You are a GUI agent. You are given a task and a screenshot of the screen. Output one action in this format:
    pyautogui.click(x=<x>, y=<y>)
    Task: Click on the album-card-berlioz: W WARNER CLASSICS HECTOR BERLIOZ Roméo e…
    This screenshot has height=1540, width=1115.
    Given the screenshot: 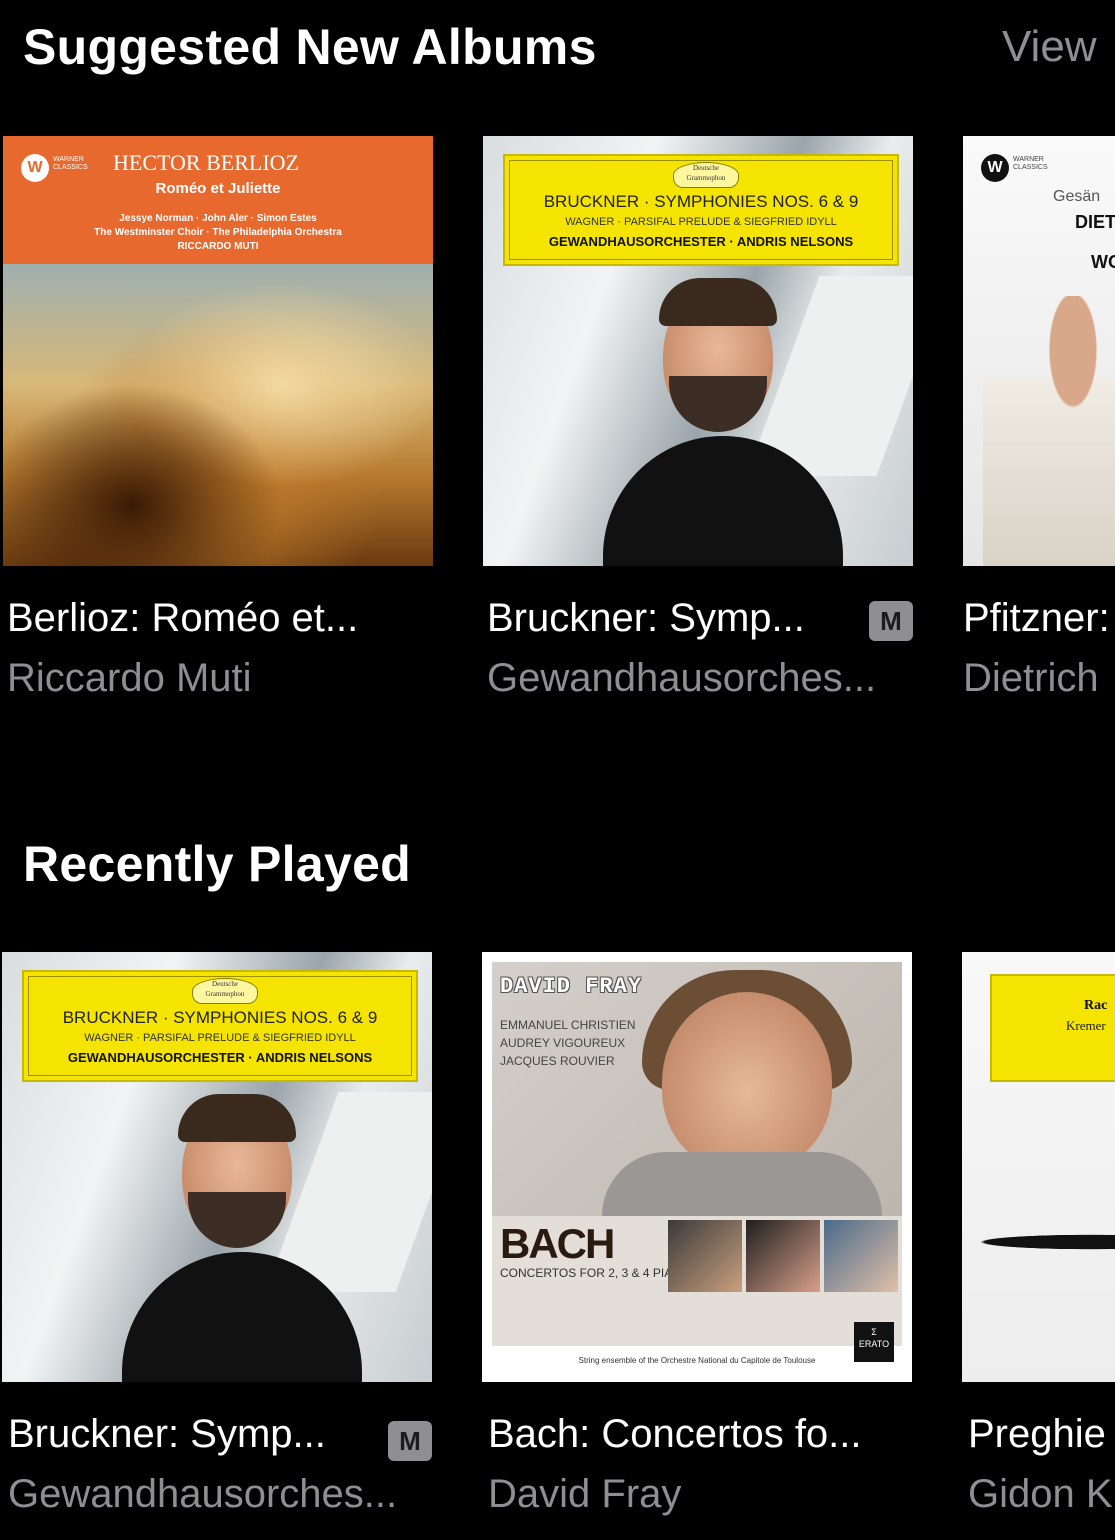 What is the action you would take?
    pyautogui.click(x=219, y=426)
    